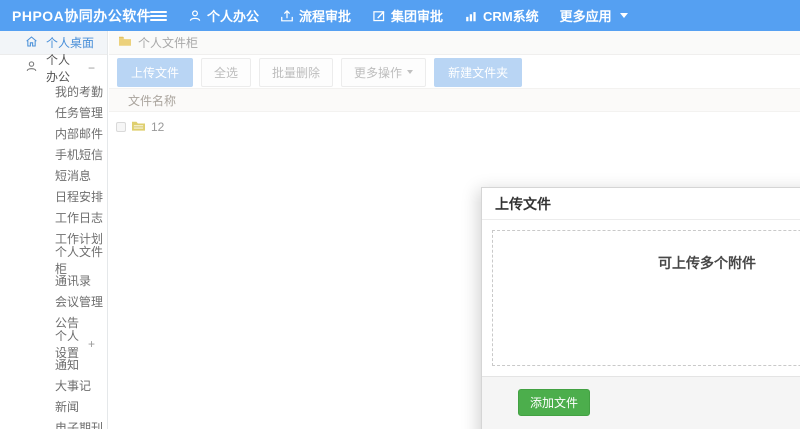 The width and height of the screenshot is (800, 429). I want to click on collapse-icon: −, so click(97, 68).